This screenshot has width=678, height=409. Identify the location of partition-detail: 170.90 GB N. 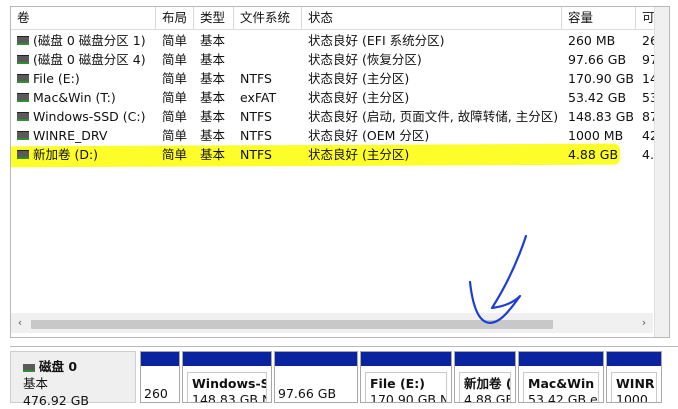
(408, 397).